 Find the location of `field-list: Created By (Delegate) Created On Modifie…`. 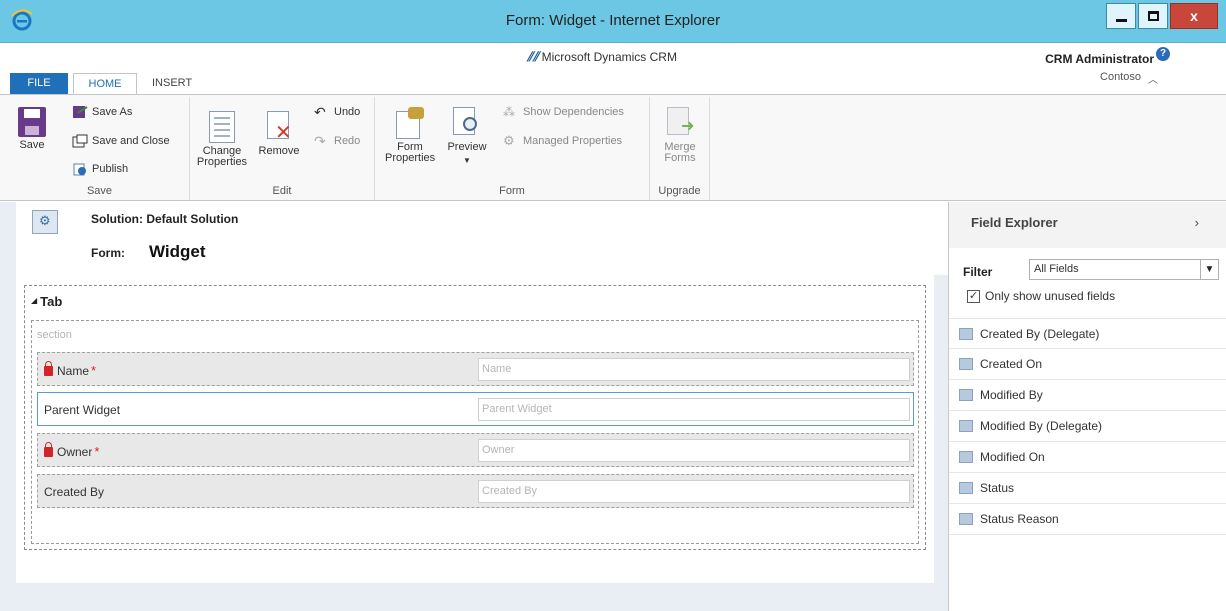

field-list: Created By (Delegate) Created On Modifie… is located at coordinates (1087, 426).